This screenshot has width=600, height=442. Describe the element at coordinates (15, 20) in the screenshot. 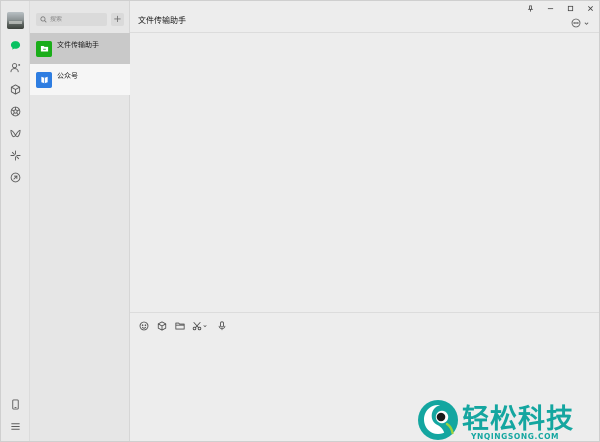

I see `avatar` at that location.